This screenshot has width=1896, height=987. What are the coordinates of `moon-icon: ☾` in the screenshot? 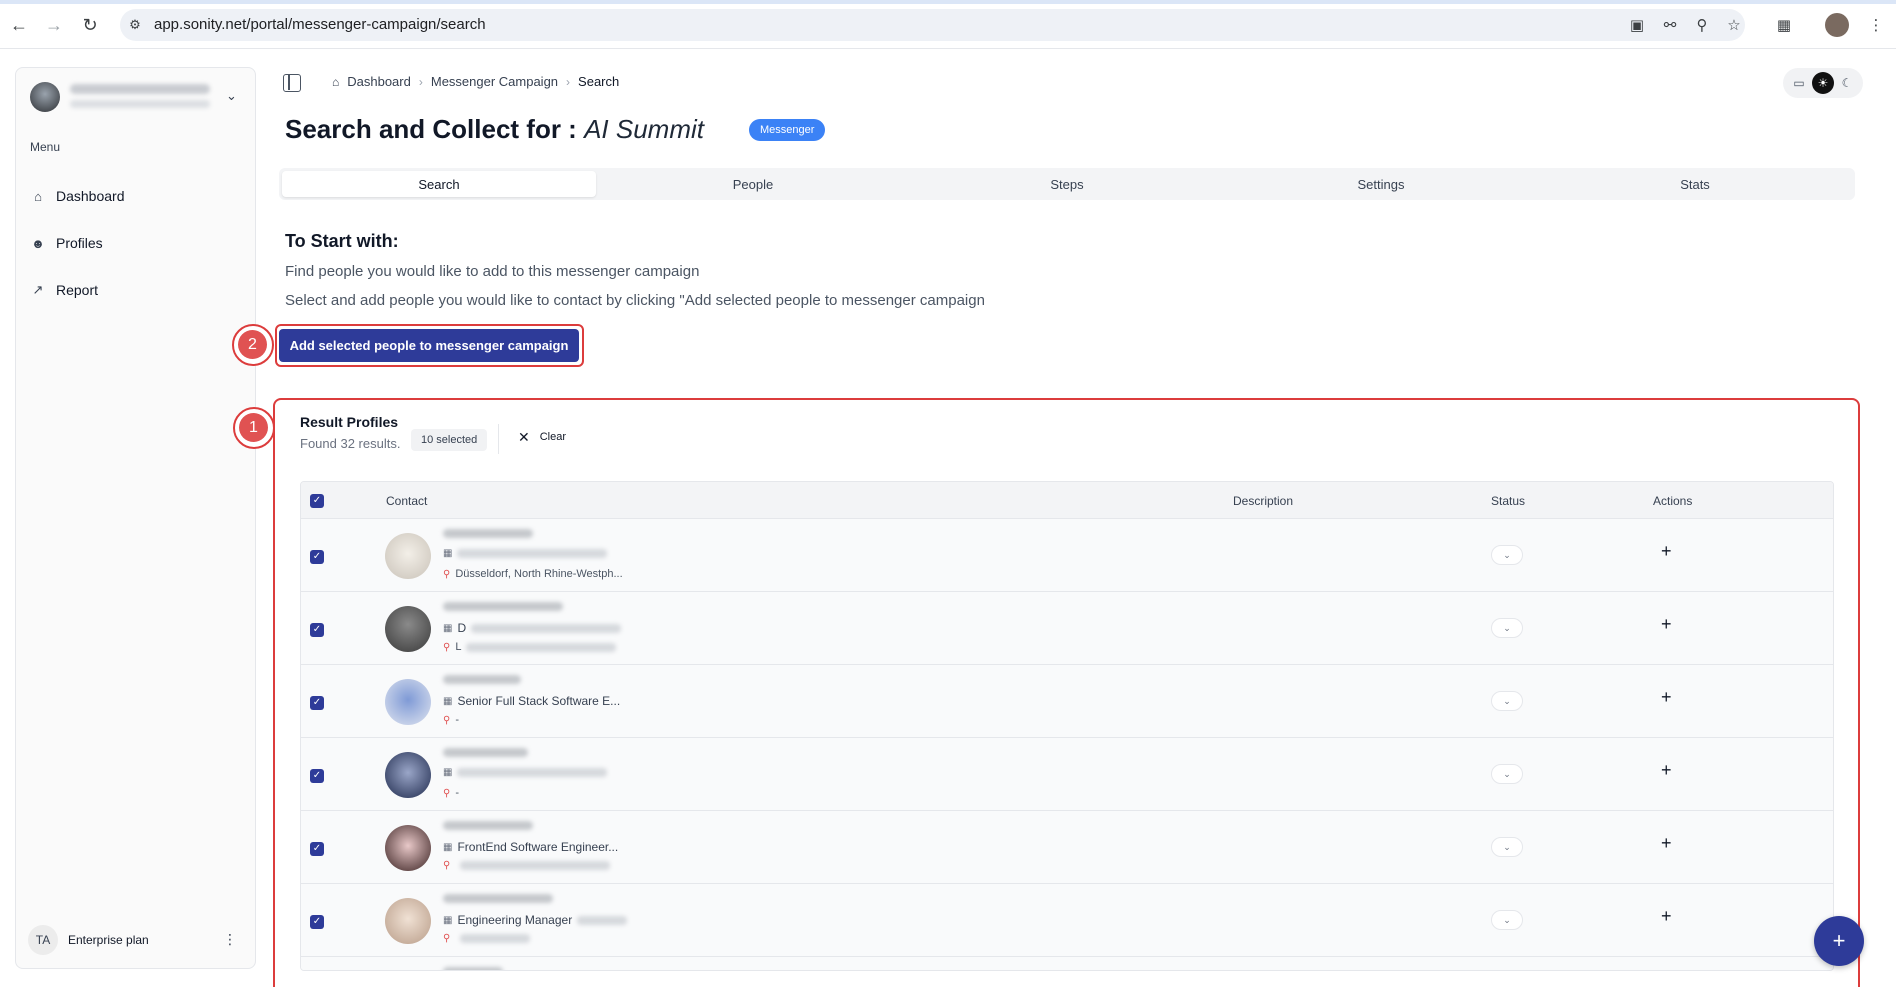 It's located at (1847, 83).